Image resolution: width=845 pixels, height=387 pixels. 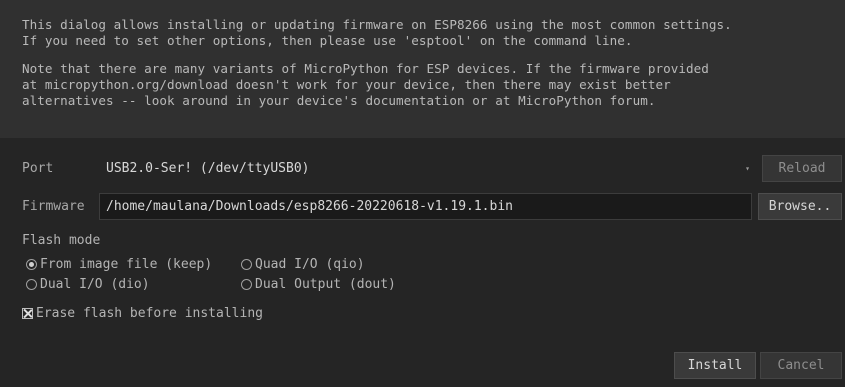 I want to click on flash-mode-label: Flash mode, so click(x=61, y=240).